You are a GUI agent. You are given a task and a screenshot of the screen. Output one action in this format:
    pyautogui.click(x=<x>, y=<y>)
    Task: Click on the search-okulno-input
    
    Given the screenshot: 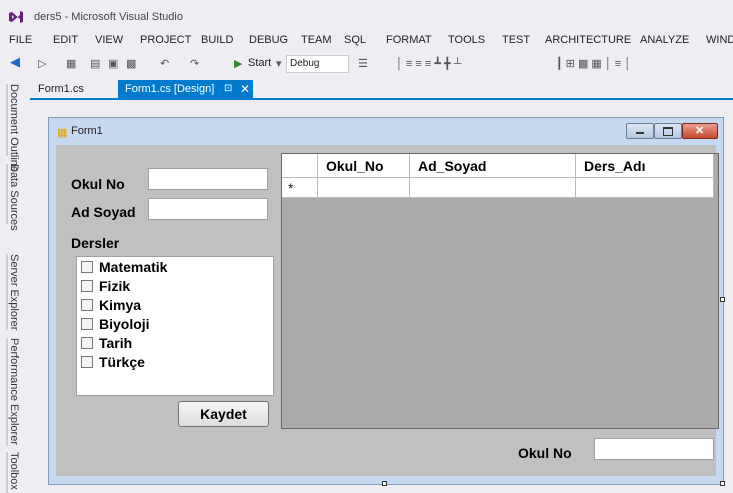 What is the action you would take?
    pyautogui.click(x=654, y=449)
    